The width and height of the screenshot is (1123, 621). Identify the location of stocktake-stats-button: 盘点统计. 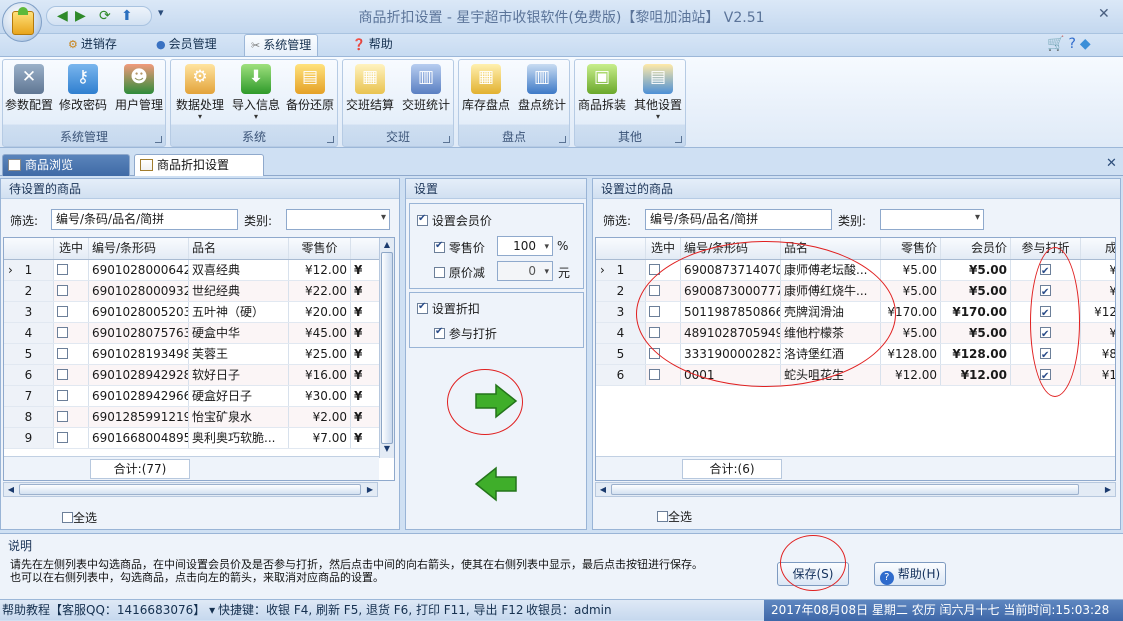
(542, 93).